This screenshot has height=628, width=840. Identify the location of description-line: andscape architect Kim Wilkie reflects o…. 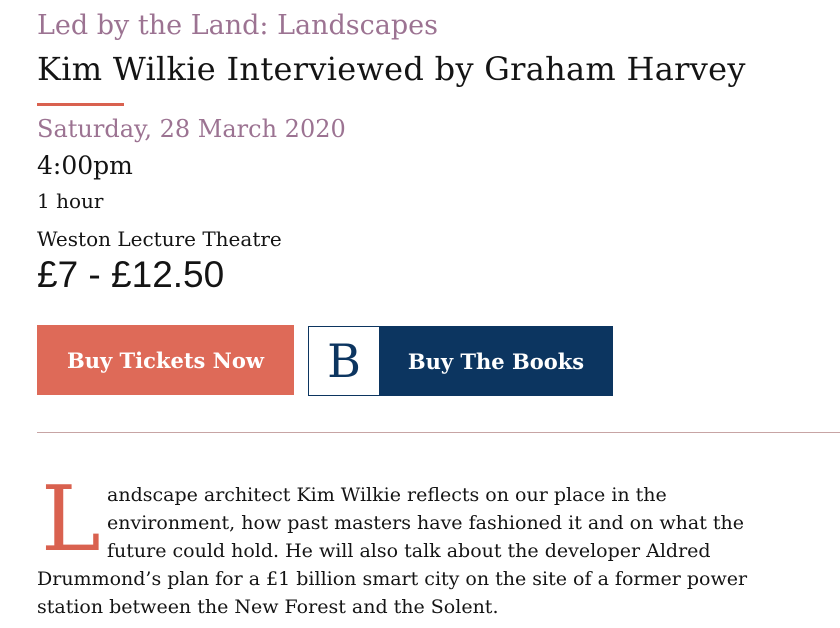
(387, 495).